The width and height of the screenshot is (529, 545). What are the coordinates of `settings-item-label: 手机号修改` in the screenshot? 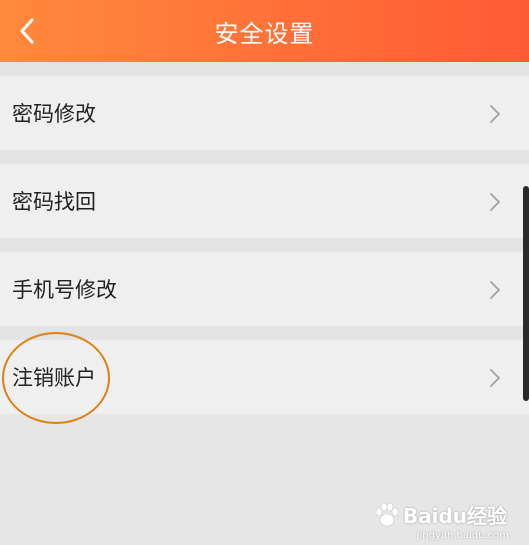 It's located at (64, 290).